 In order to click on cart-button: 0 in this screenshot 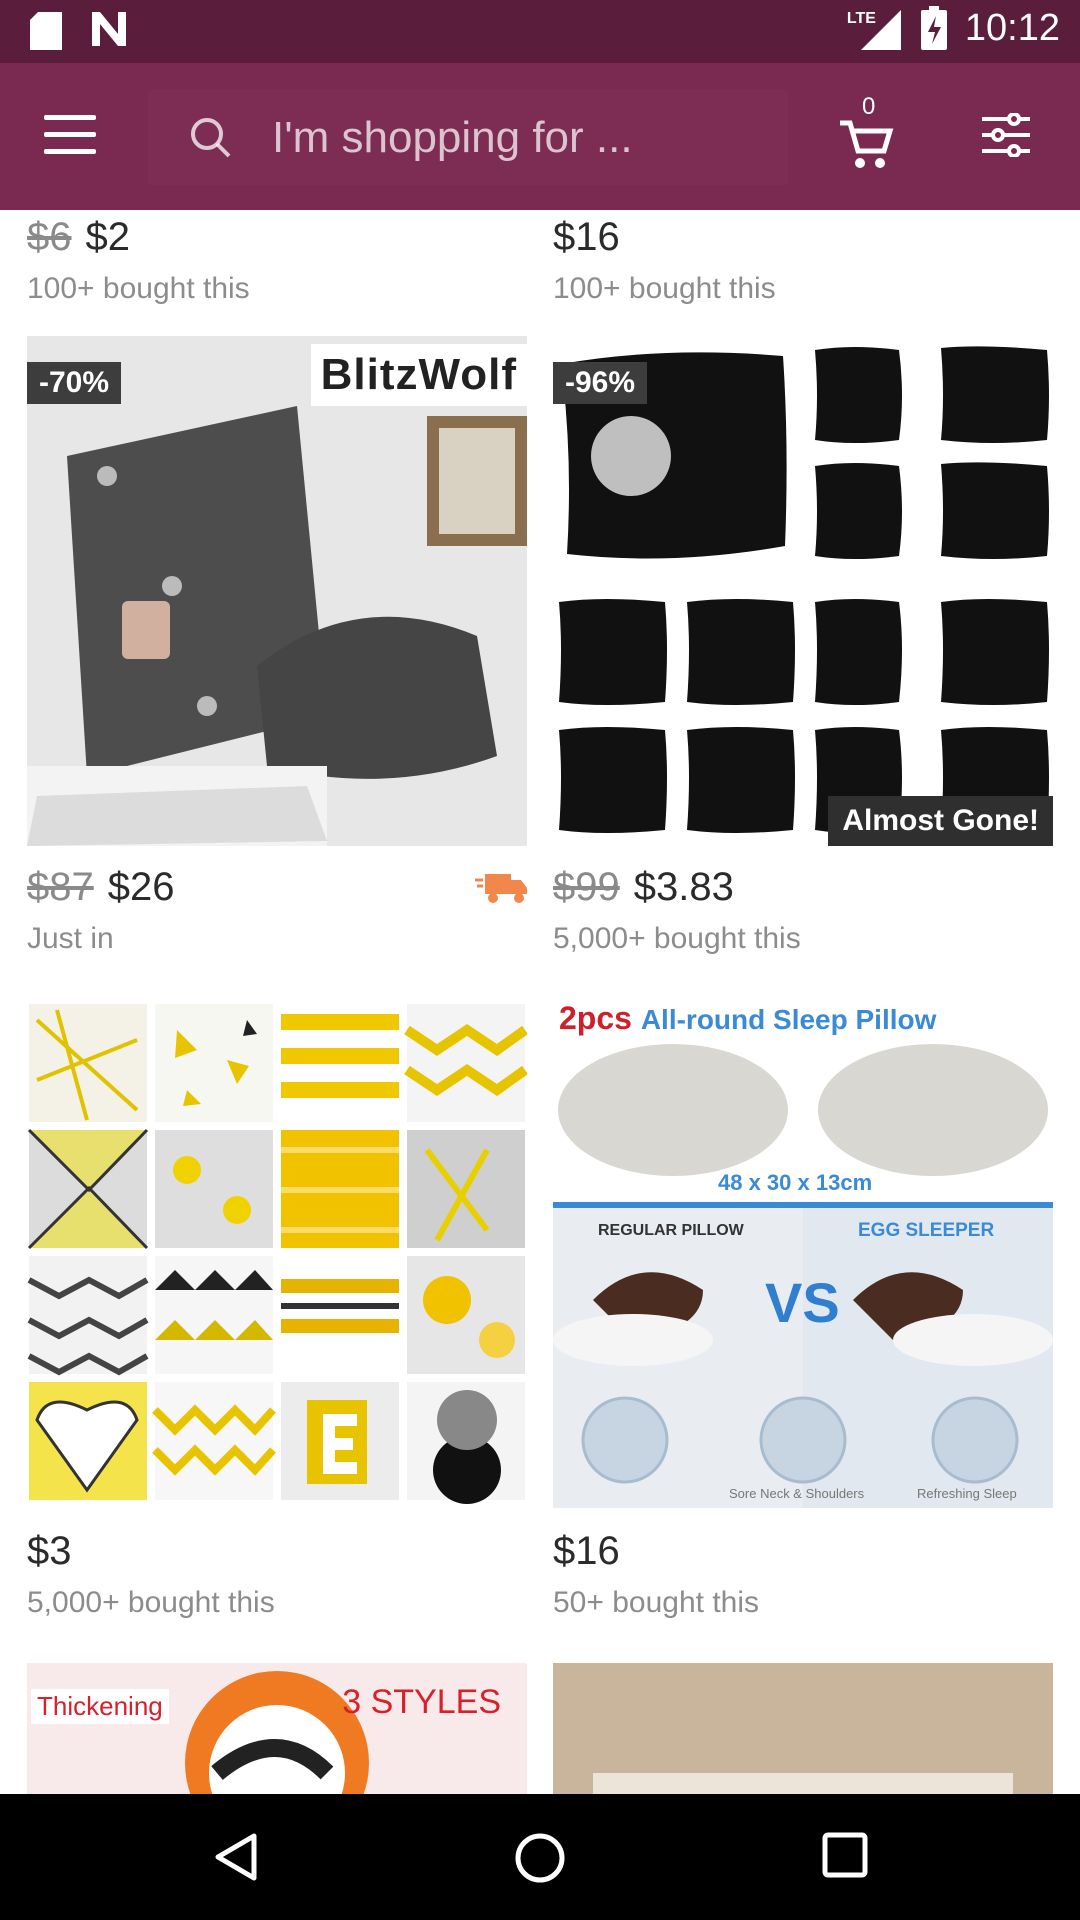, I will do `click(873, 133)`.